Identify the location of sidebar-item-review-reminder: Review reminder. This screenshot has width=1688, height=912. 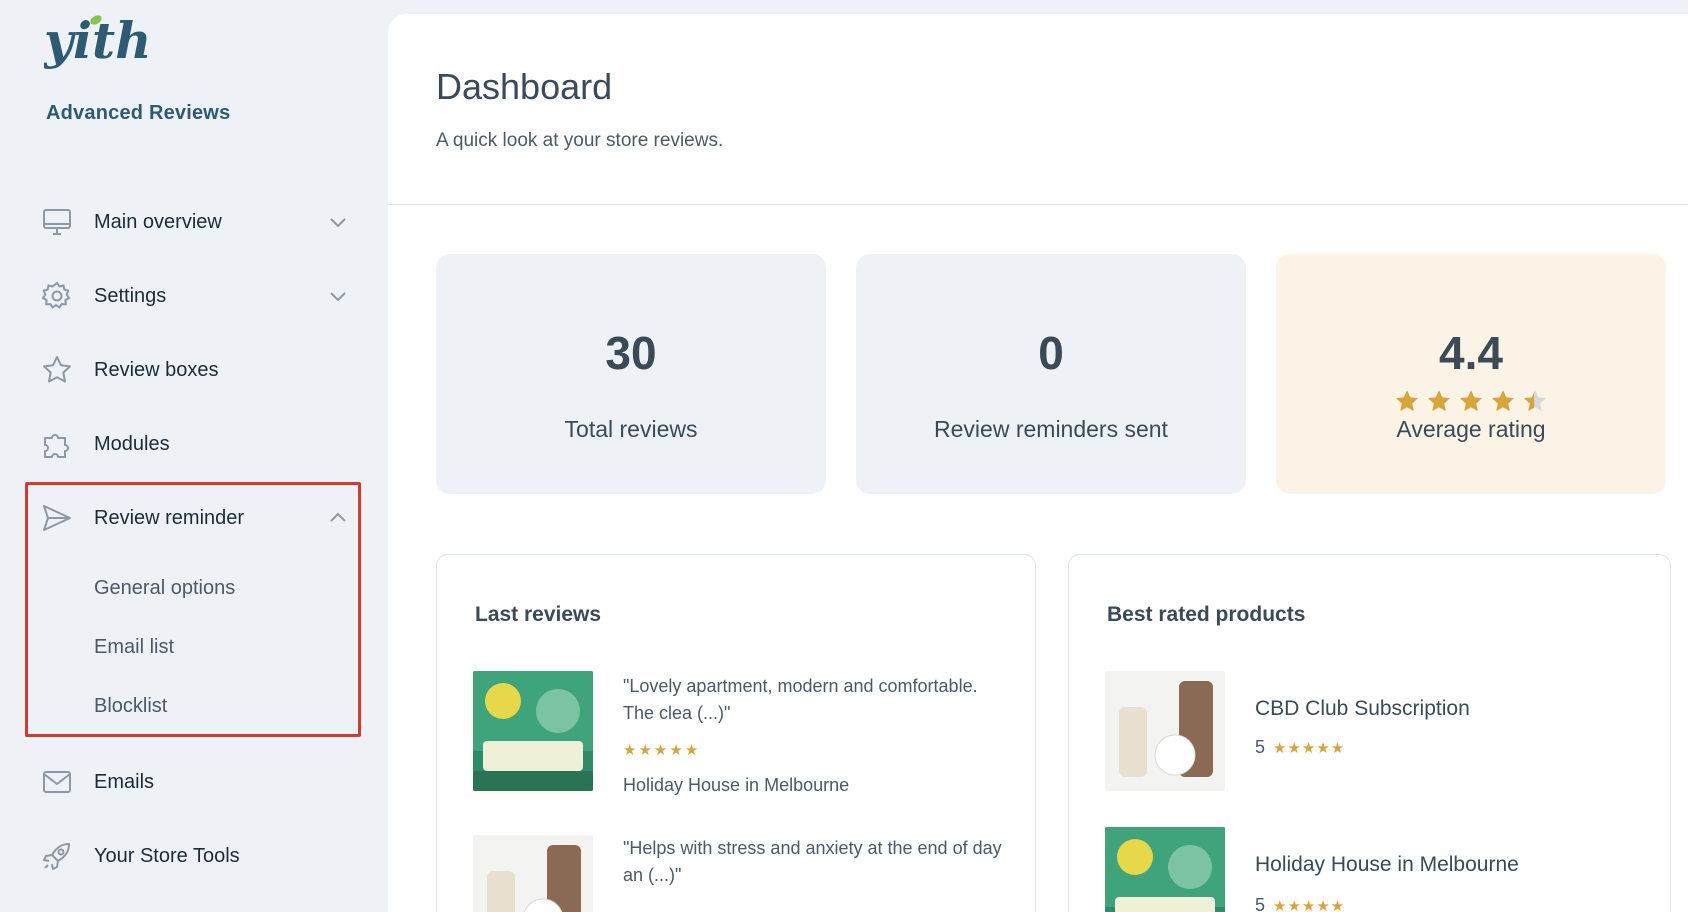
(200, 518).